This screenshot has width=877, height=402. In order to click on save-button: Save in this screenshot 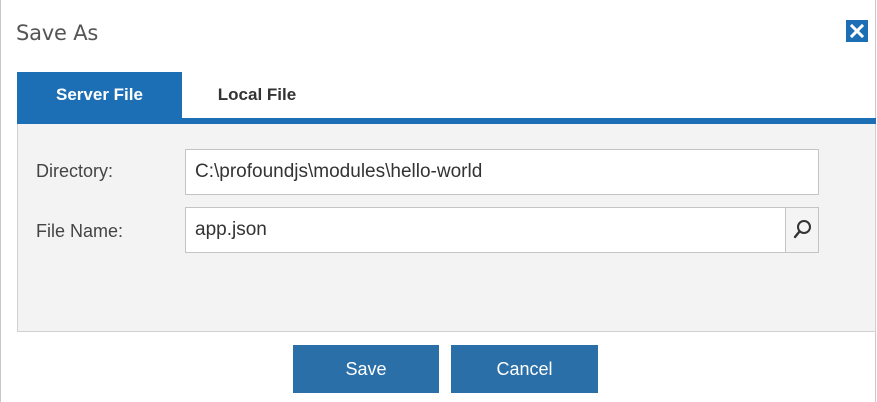, I will do `click(366, 369)`.